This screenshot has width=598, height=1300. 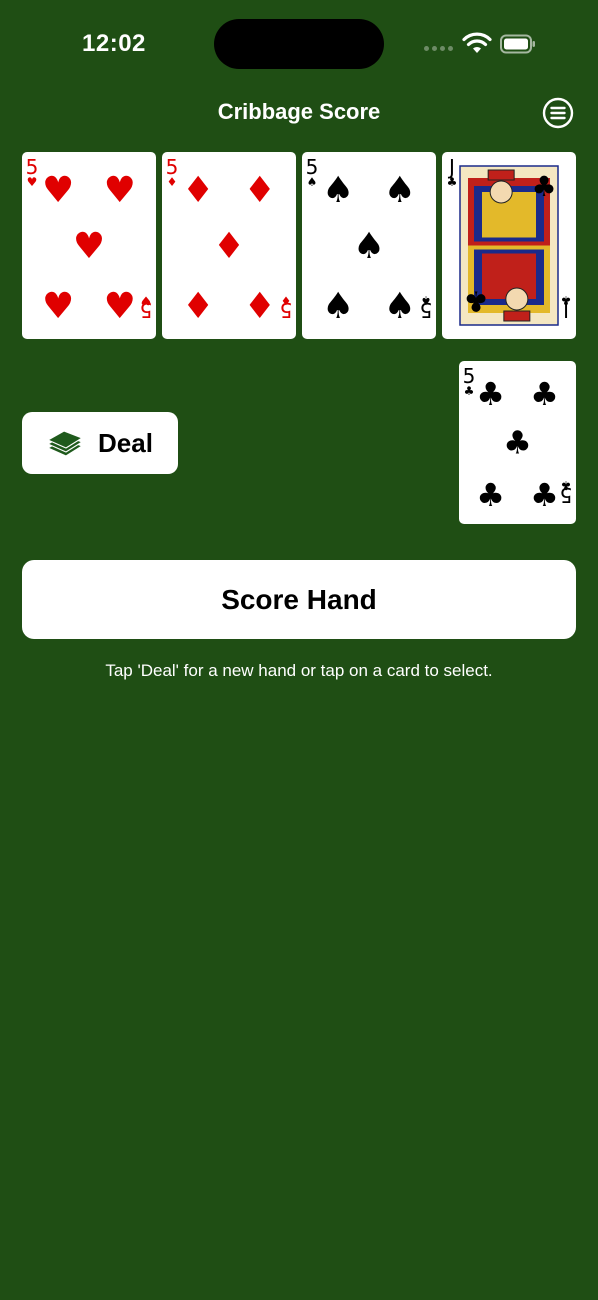 What do you see at coordinates (32, 182) in the screenshot?
I see `hand-card-1-suit-top: ♥` at bounding box center [32, 182].